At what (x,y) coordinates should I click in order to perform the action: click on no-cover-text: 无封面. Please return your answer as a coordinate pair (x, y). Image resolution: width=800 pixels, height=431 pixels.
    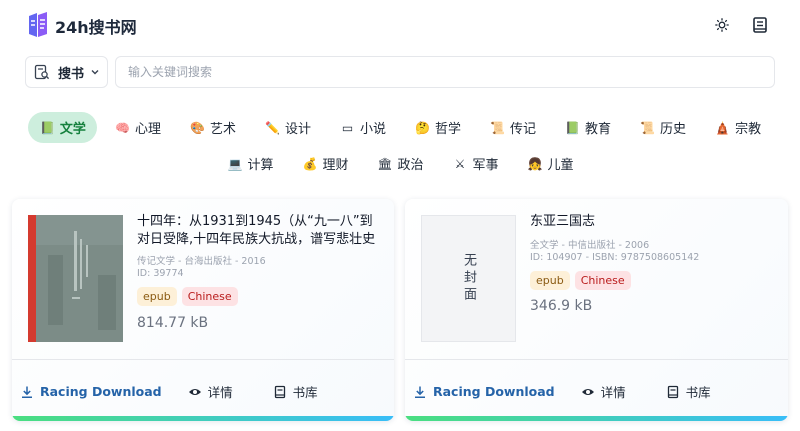
    Looking at the image, I should click on (468, 278).